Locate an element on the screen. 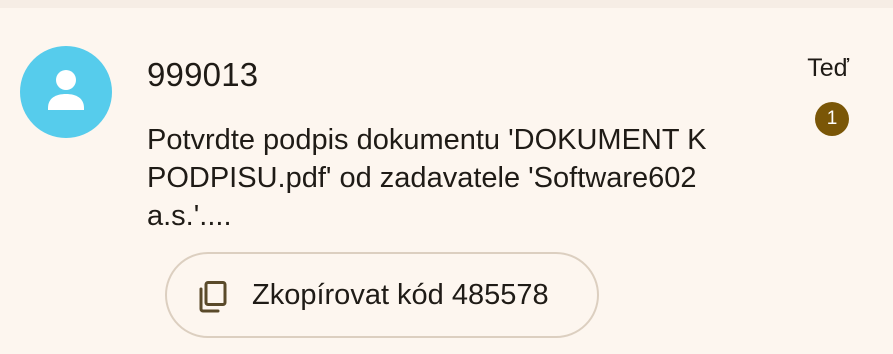  avatar is located at coordinates (66, 92).